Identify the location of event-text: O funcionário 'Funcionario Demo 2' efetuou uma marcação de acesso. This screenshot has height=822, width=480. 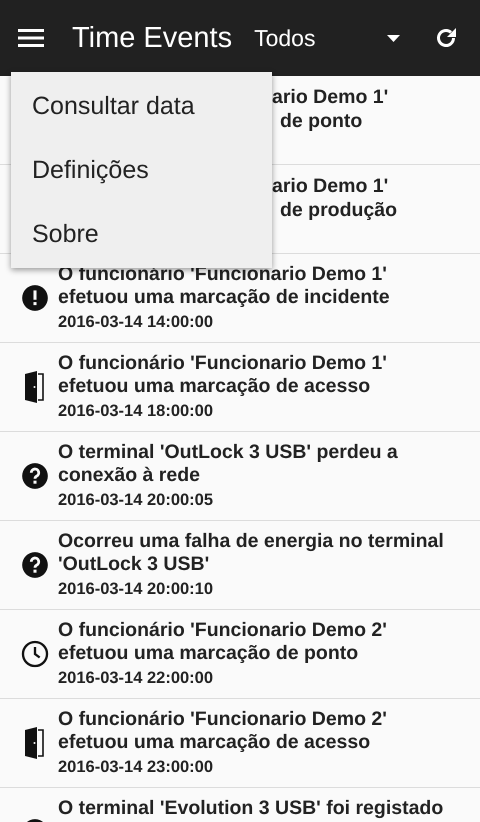
(223, 731).